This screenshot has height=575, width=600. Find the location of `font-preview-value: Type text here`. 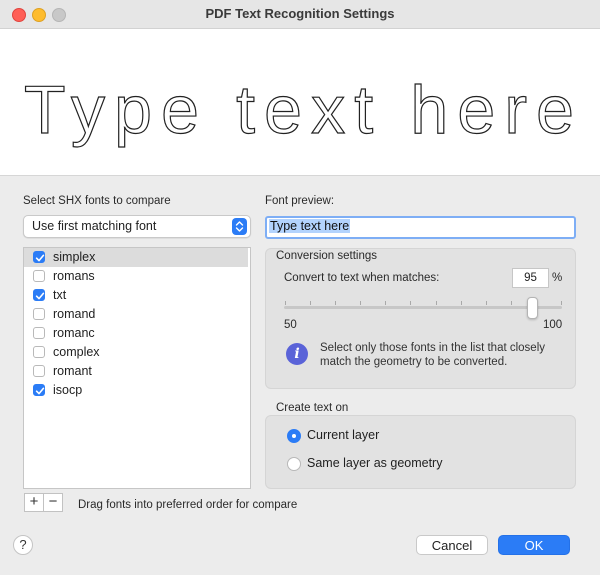

font-preview-value: Type text here is located at coordinates (310, 226).